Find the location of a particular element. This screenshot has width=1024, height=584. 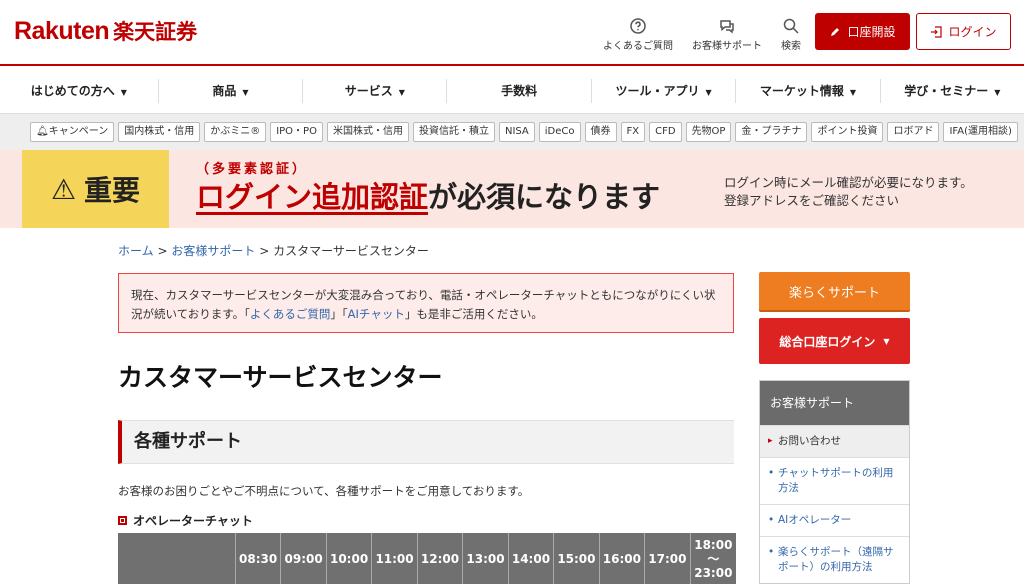

hour-header: 17:00 is located at coordinates (668, 558).